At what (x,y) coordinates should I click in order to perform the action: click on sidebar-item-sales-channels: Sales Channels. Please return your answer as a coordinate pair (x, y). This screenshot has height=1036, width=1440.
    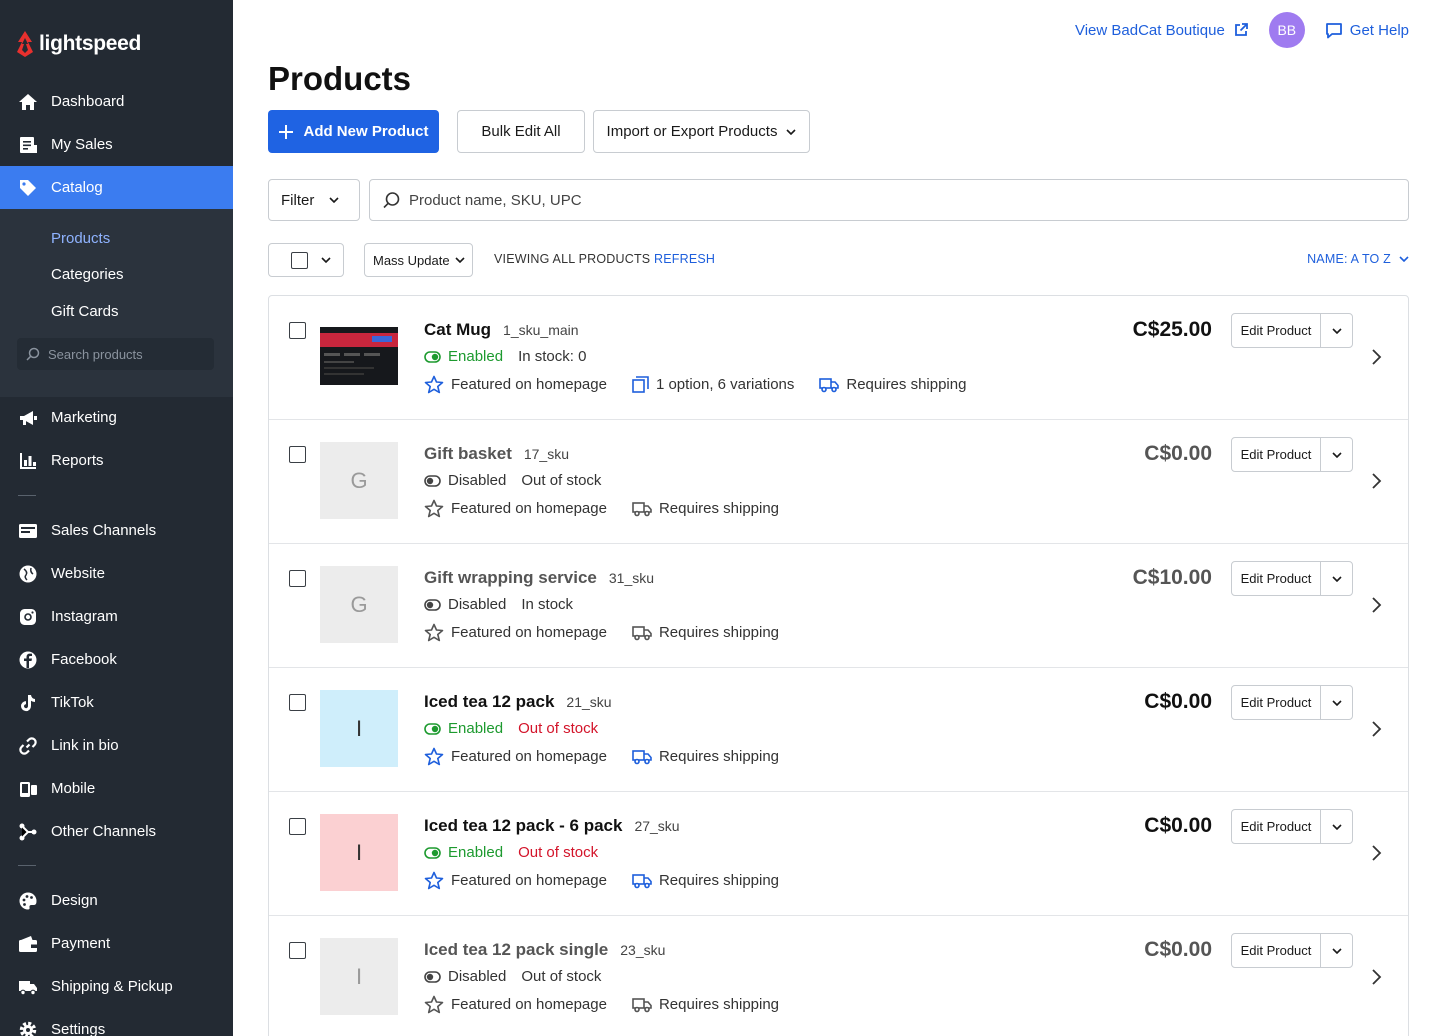
    Looking at the image, I should click on (116, 530).